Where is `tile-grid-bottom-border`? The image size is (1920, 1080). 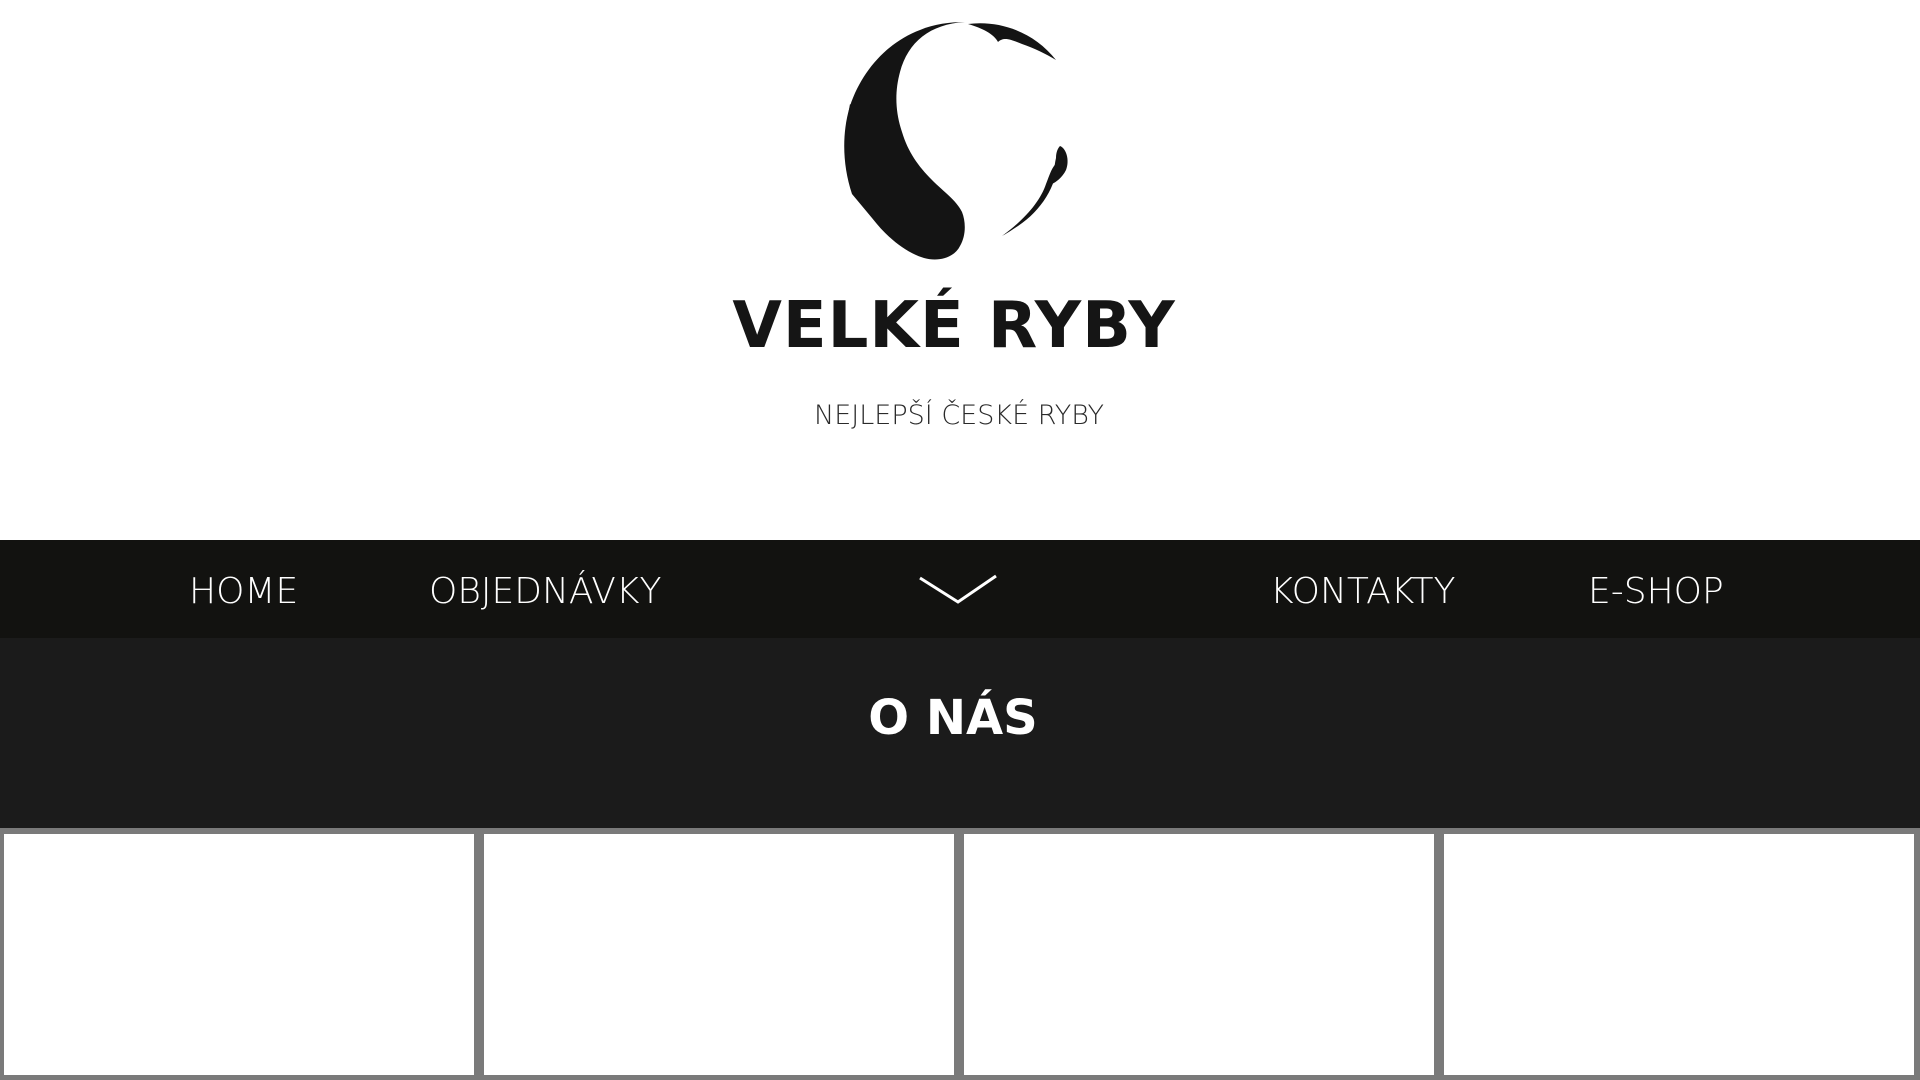
tile-grid-bottom-border is located at coordinates (960, 1077).